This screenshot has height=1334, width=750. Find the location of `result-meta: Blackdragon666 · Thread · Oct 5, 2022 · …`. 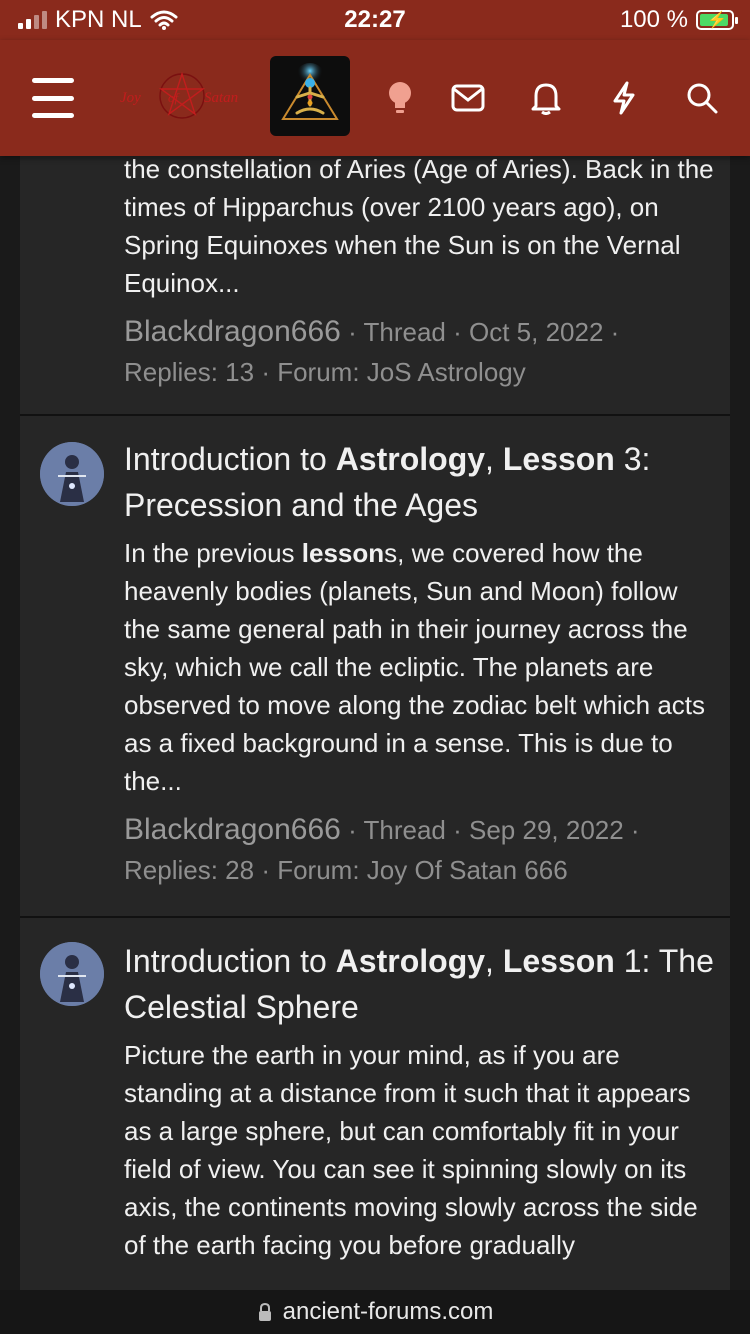

result-meta: Blackdragon666 · Thread · Oct 5, 2022 · … is located at coordinates (372, 351).